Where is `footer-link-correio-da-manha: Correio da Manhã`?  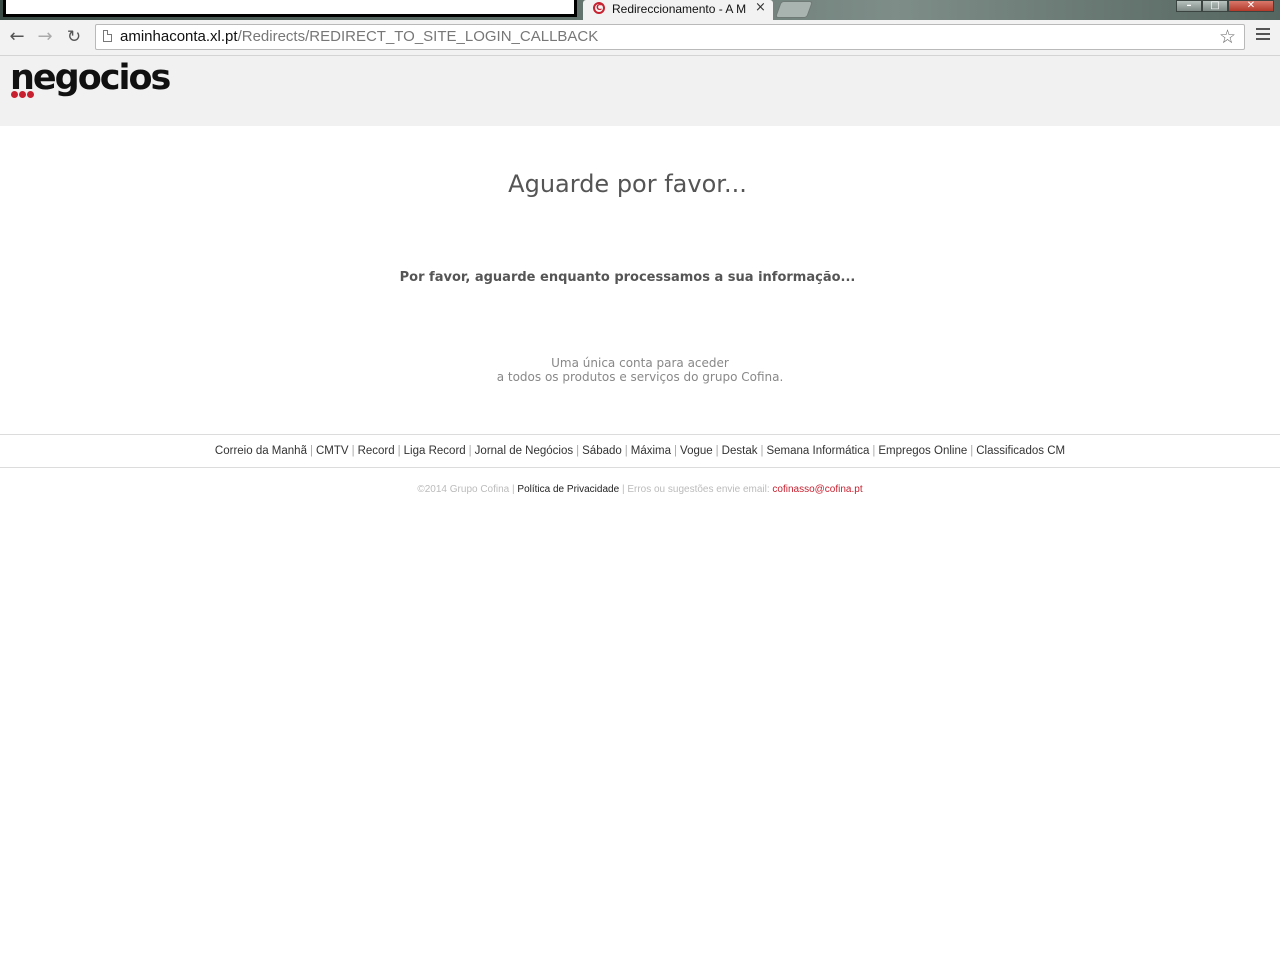 footer-link-correio-da-manha: Correio da Manhã is located at coordinates (261, 451).